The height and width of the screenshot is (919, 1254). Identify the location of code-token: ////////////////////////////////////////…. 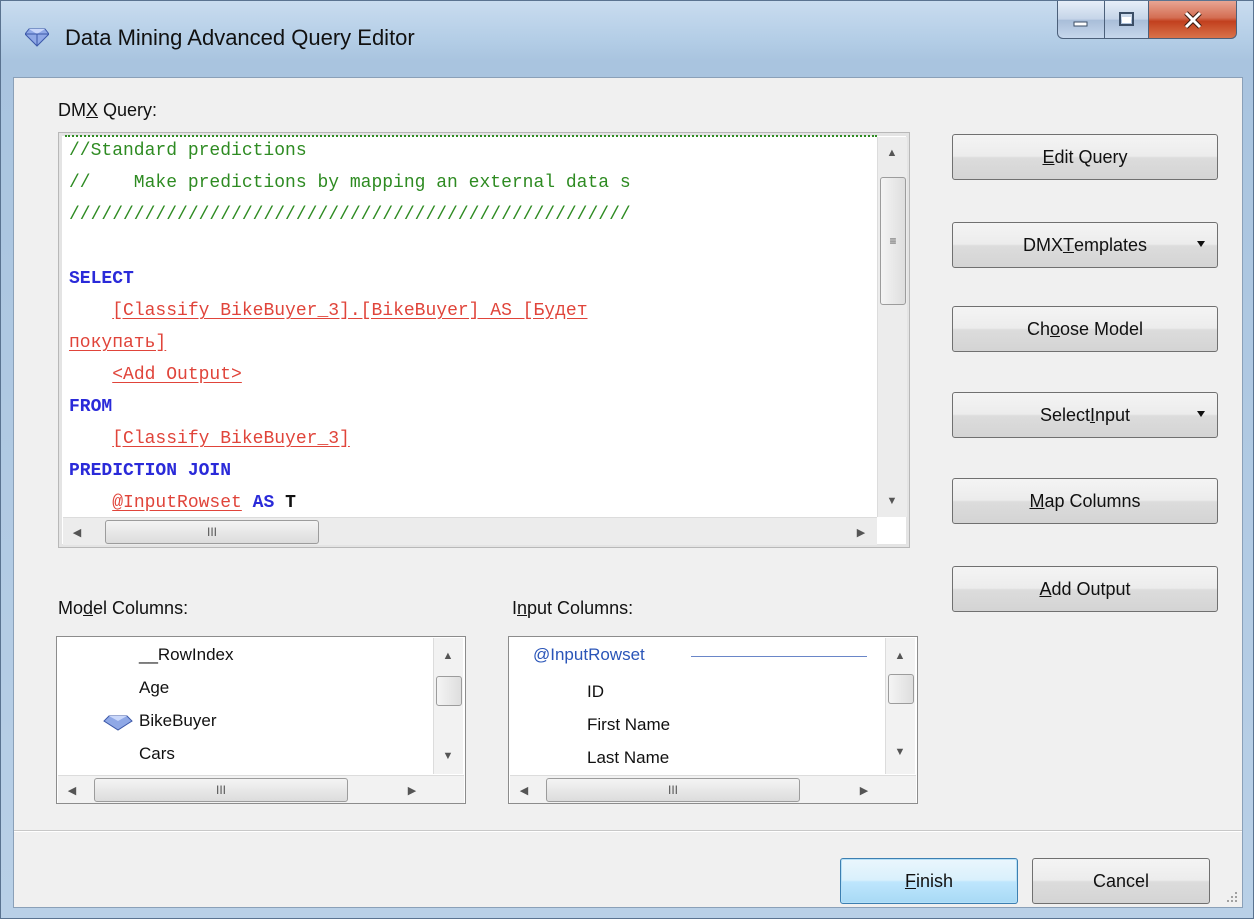
(350, 215).